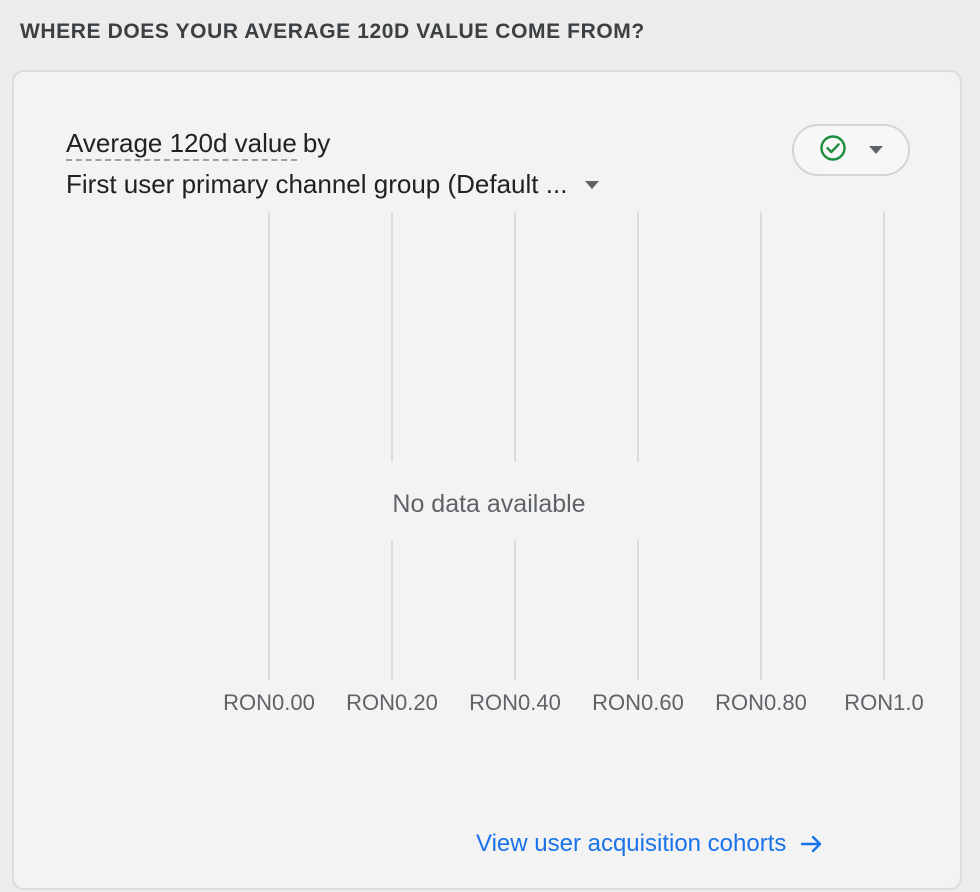 This screenshot has width=980, height=892. What do you see at coordinates (638, 702) in the screenshot?
I see `x-tick-label: RON0.60` at bounding box center [638, 702].